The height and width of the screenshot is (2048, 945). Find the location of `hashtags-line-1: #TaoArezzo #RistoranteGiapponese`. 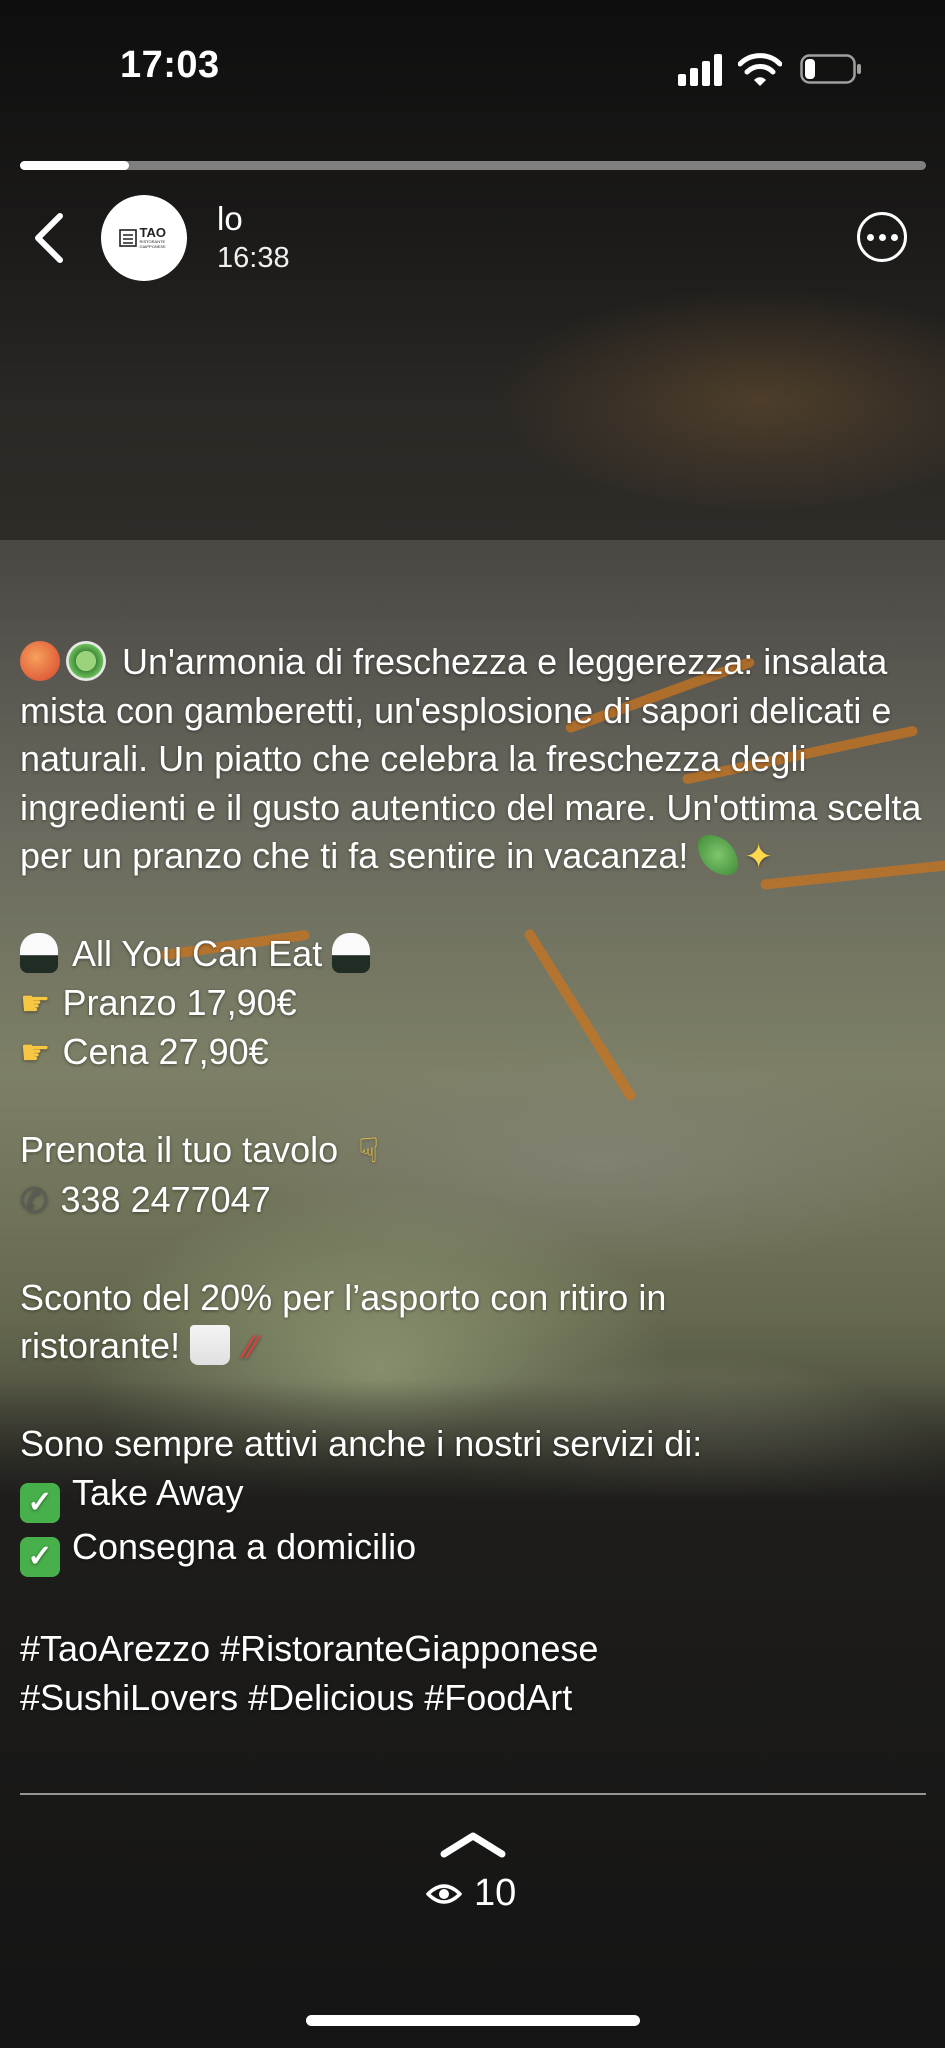

hashtags-line-1: #TaoArezzo #RistoranteGiapponese is located at coordinates (472, 1649).